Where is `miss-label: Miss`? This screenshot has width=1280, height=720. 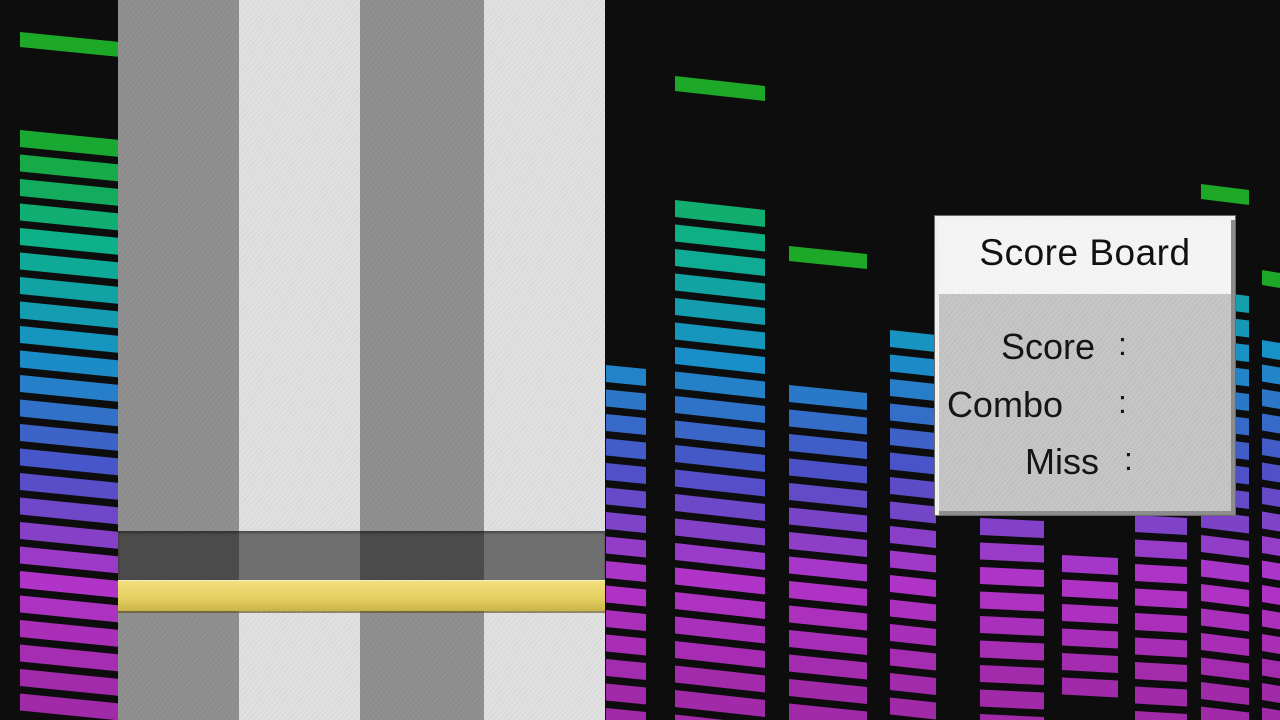 miss-label: Miss is located at coordinates (1062, 461).